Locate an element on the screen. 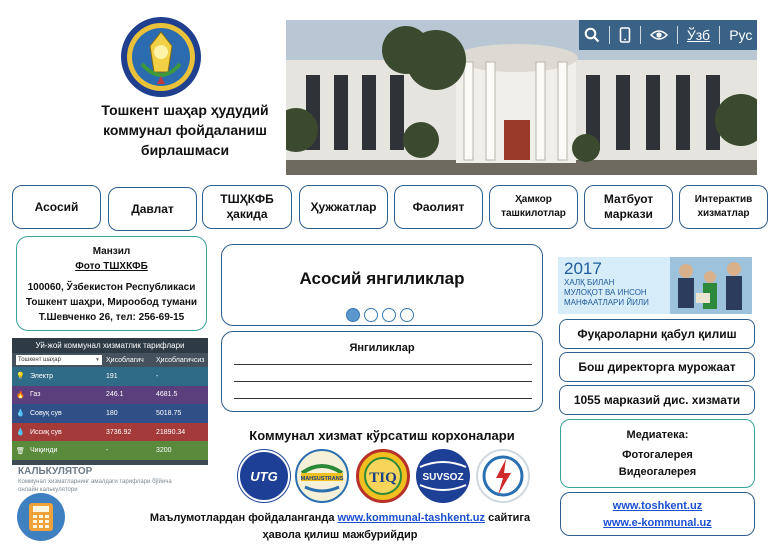  row-value: 21890.34 is located at coordinates (171, 432).